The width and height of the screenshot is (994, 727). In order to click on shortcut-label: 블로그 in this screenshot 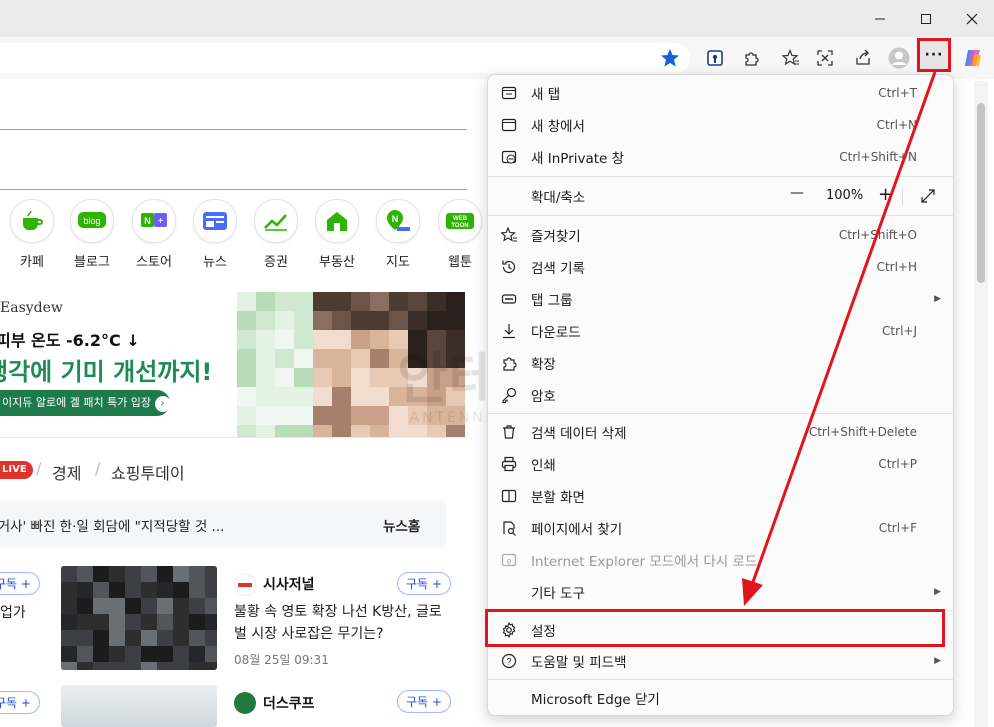, I will do `click(92, 262)`.